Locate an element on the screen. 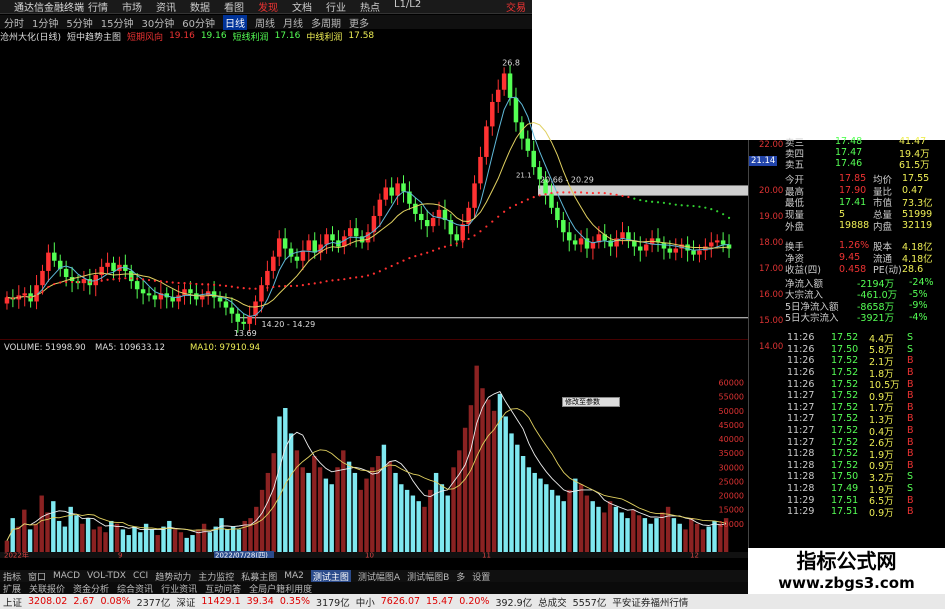 The height and width of the screenshot is (609, 945). period-tab-8: 月线 is located at coordinates (293, 22).